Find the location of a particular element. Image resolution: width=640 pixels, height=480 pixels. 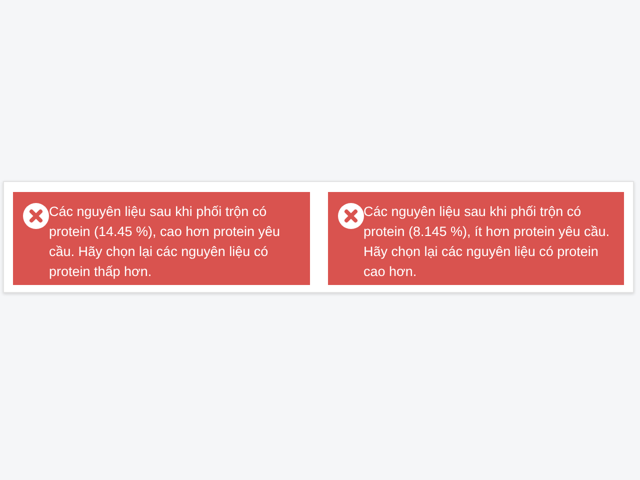

error-message: Các nguyên liệu sau khi phối trộn có protein (8.145 %), ít hơn protein yêu cầu. Hãy chọn lại các nguyên liệu có protein cao hơn. is located at coordinates (487, 242).